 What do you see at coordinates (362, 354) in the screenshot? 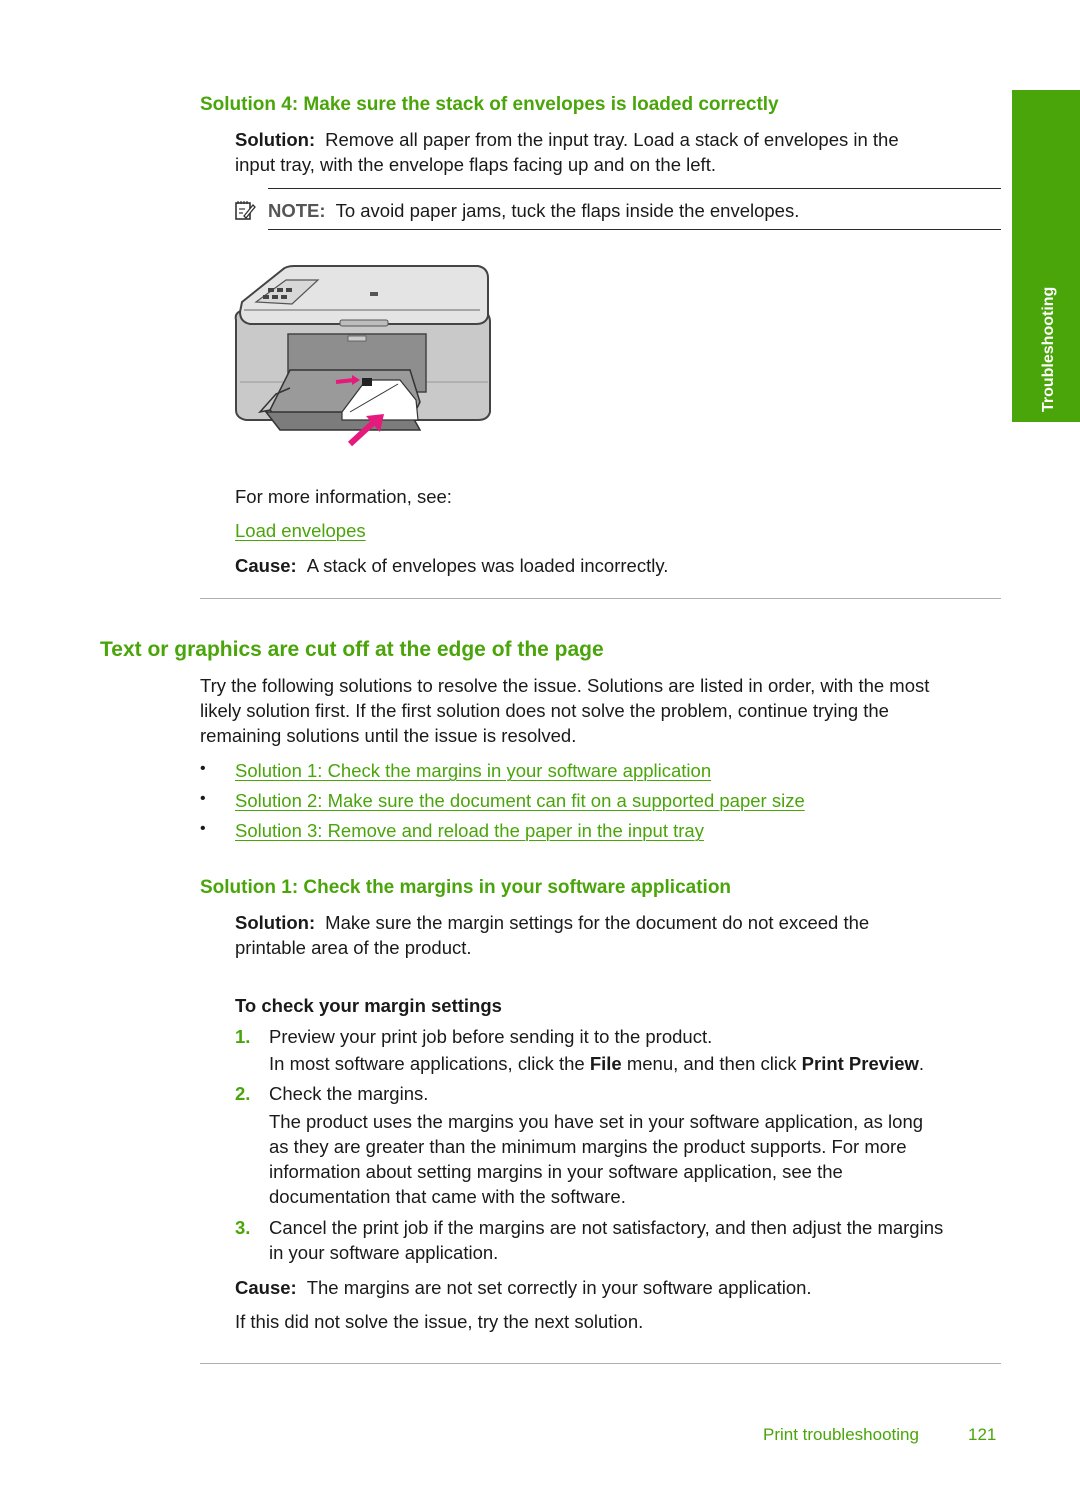
I see `printer-envelope-figure` at bounding box center [362, 354].